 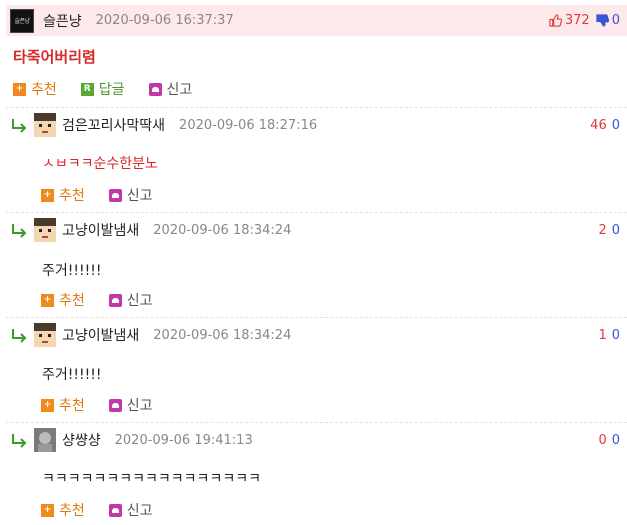 I want to click on author-nickname: 샹썅샹, so click(x=81, y=440).